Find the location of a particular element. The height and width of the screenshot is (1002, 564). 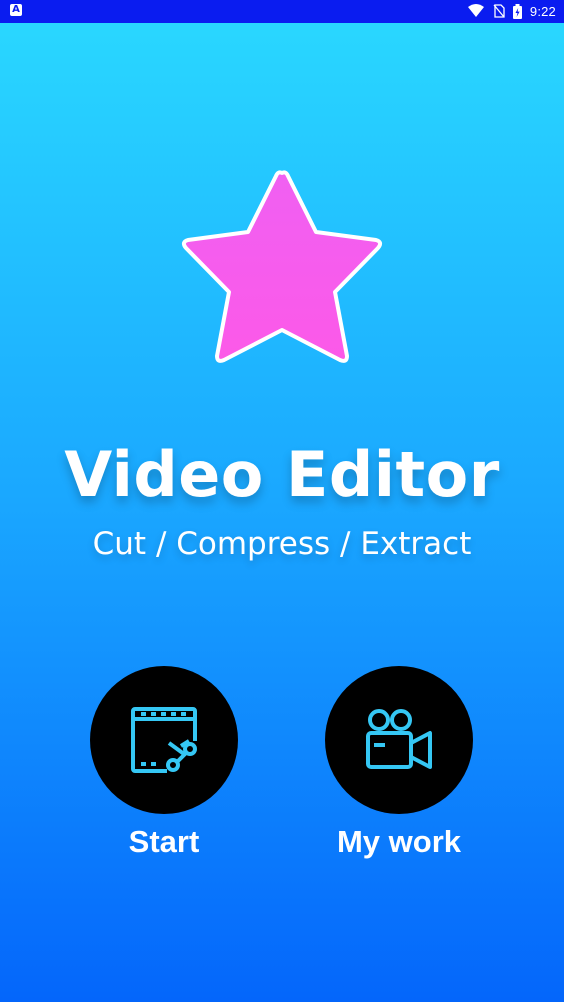

notification-icon: A is located at coordinates (16, 10).